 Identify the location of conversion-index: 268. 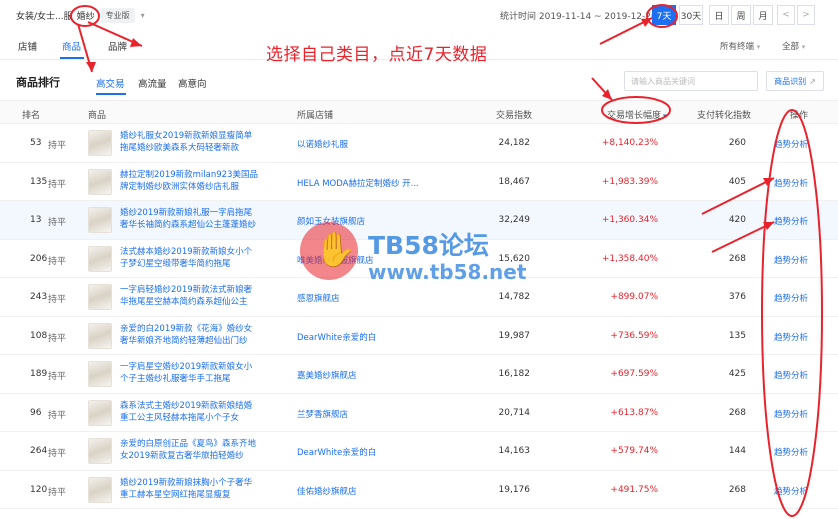
(737, 489).